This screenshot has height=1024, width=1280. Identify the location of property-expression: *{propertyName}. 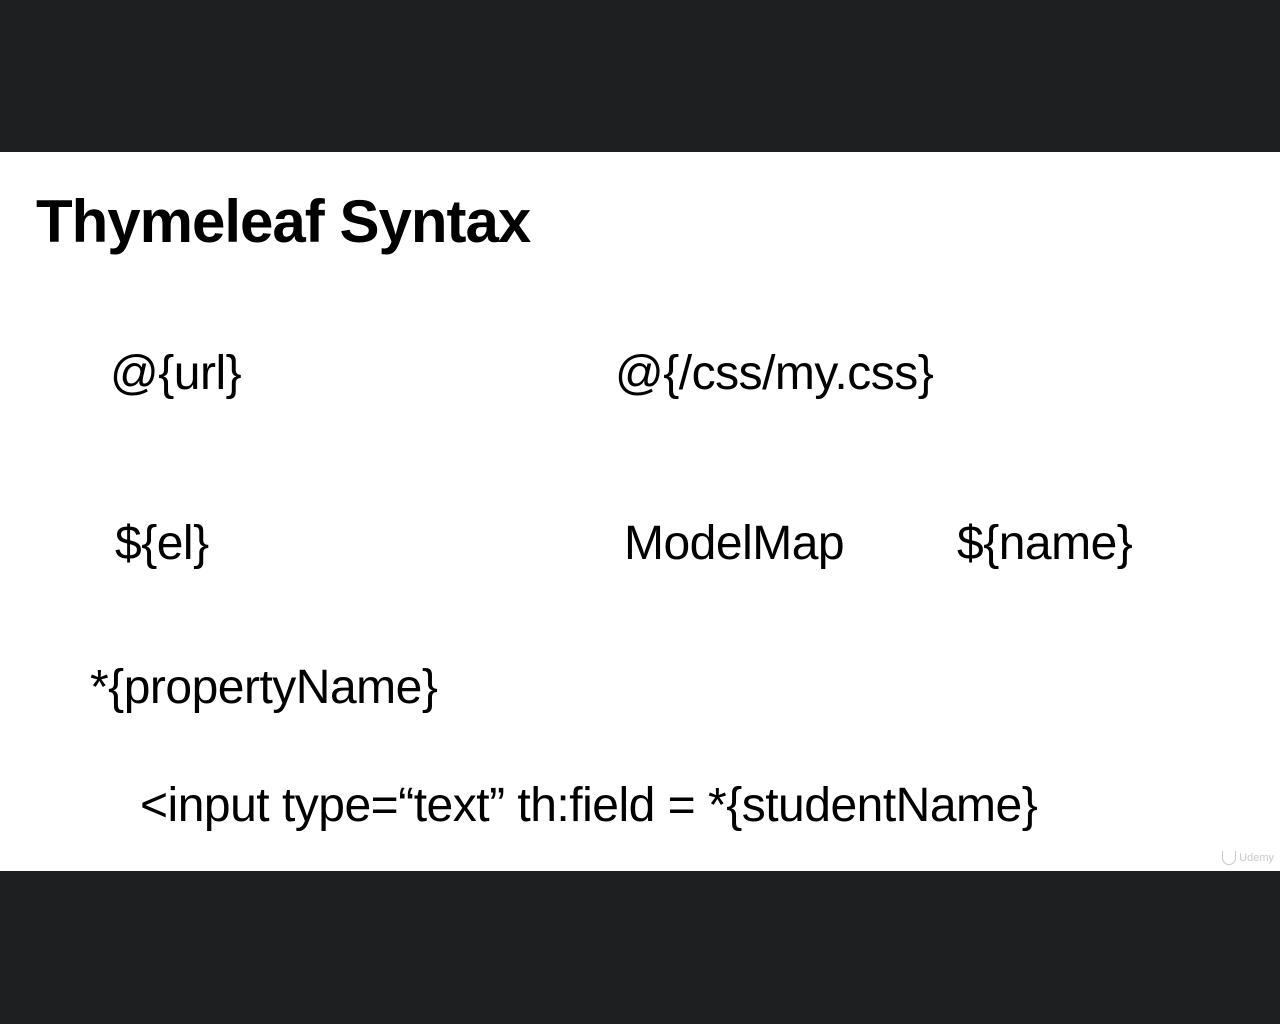
(264, 687).